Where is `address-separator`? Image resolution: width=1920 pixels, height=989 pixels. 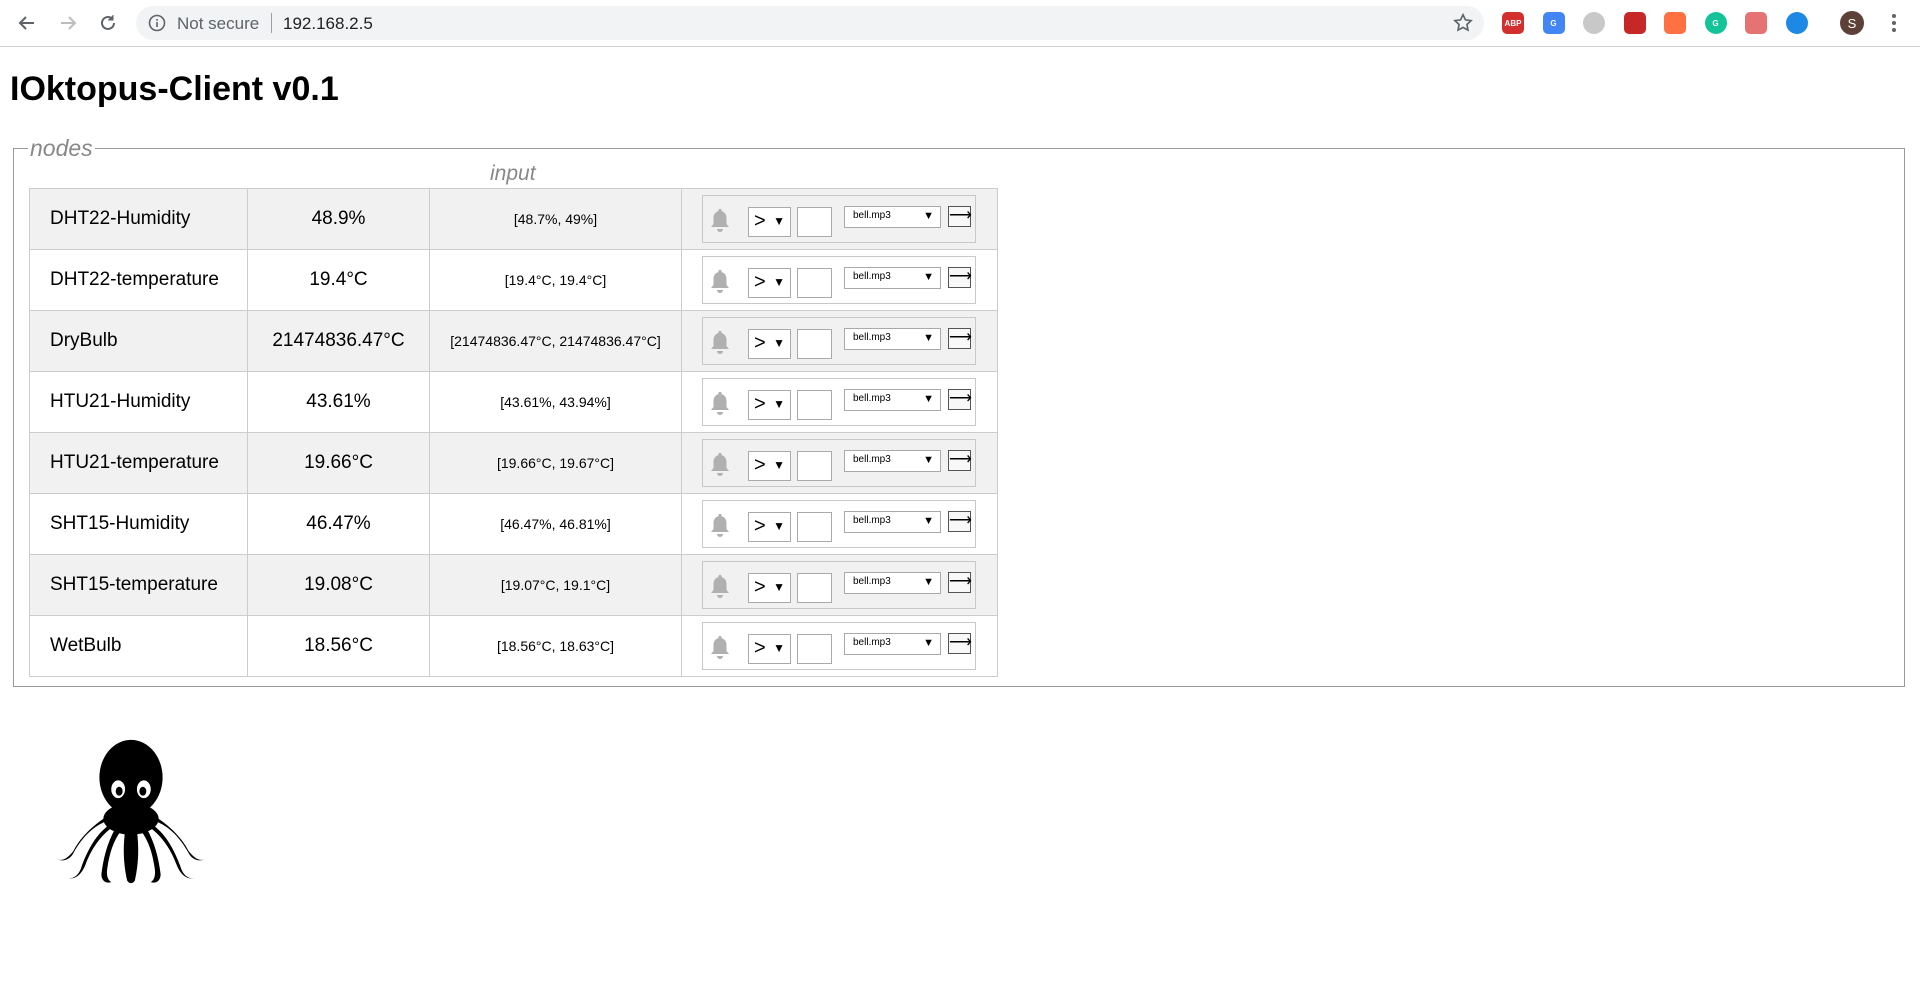 address-separator is located at coordinates (271, 23).